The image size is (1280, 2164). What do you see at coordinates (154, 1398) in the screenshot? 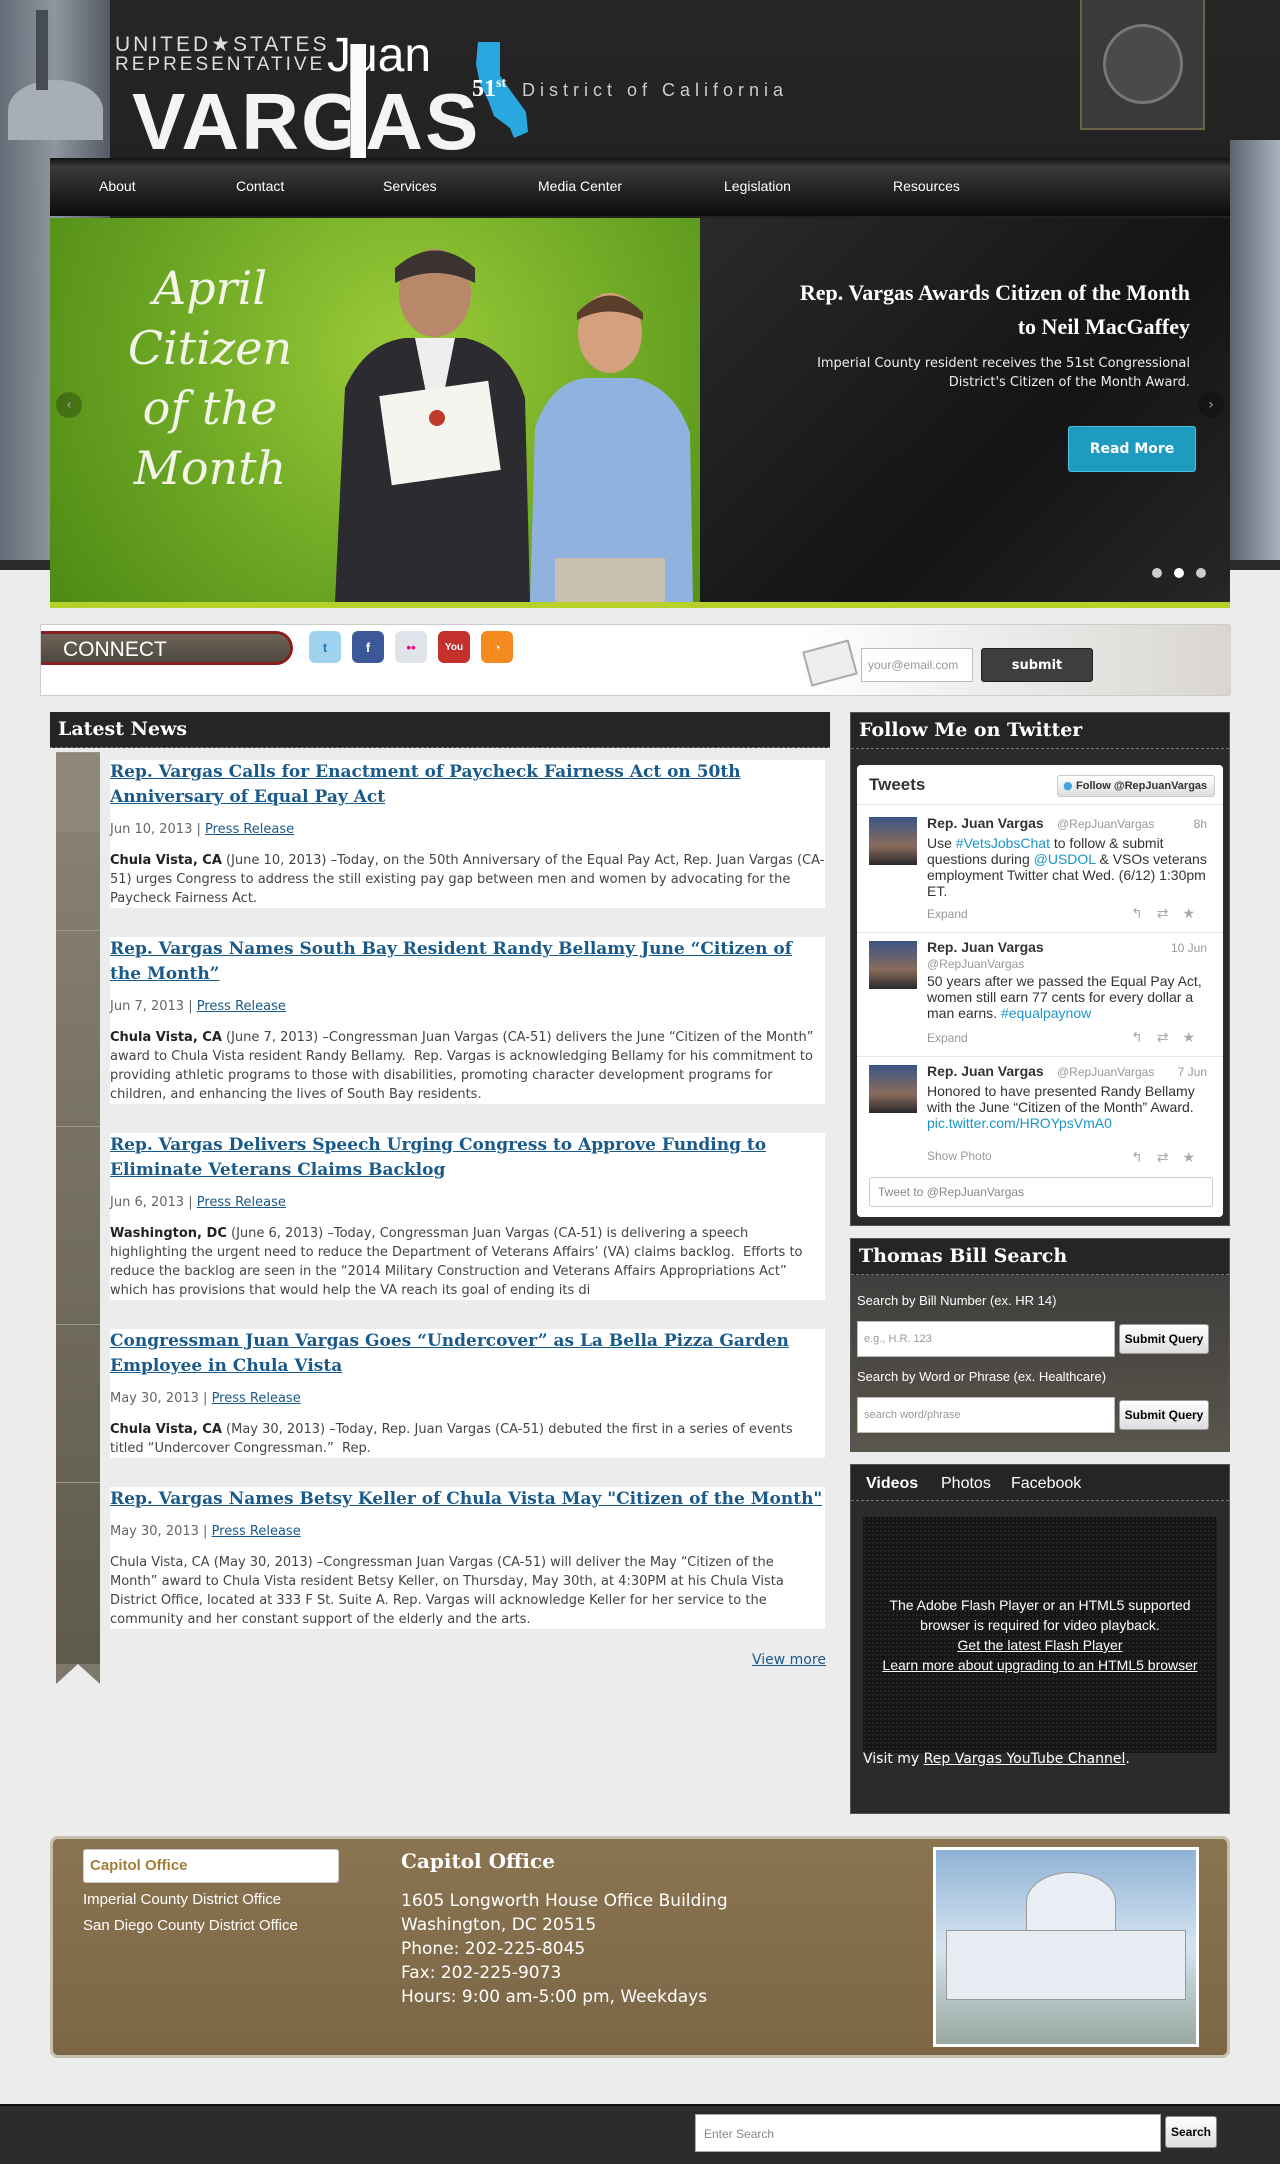
I see `article-date: May 30, 2013` at bounding box center [154, 1398].